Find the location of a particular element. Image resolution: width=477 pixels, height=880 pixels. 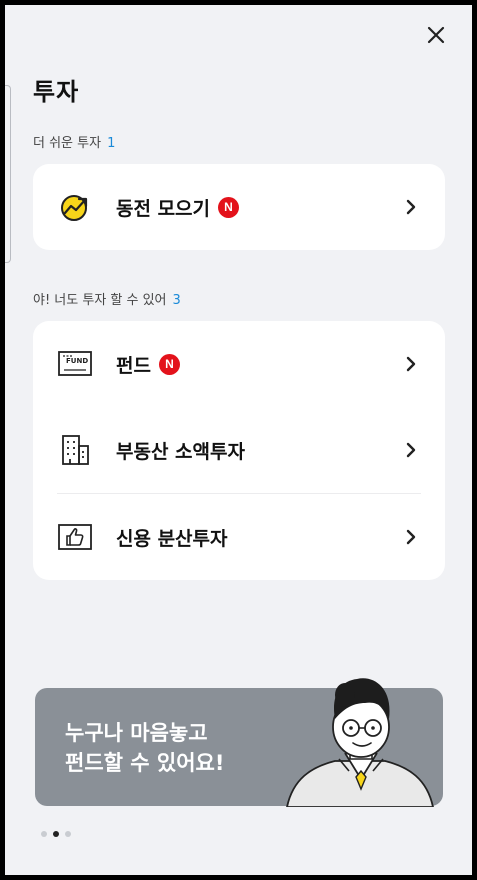

menu-item-coin-saving: 동전 모으기 N is located at coordinates (239, 207).